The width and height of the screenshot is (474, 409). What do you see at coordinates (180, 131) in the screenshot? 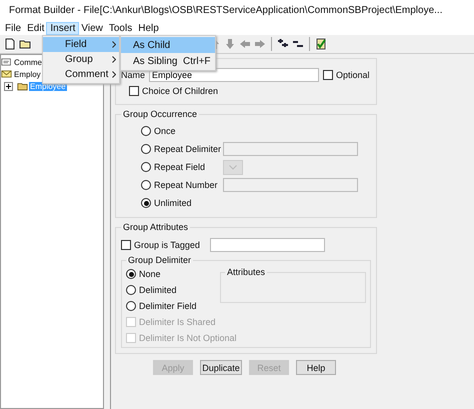
I see `occurrence-radio: Once` at bounding box center [180, 131].